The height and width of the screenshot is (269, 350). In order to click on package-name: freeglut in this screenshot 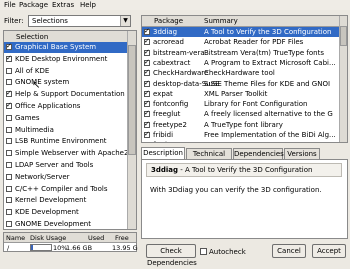, I will do `click(167, 114)`.